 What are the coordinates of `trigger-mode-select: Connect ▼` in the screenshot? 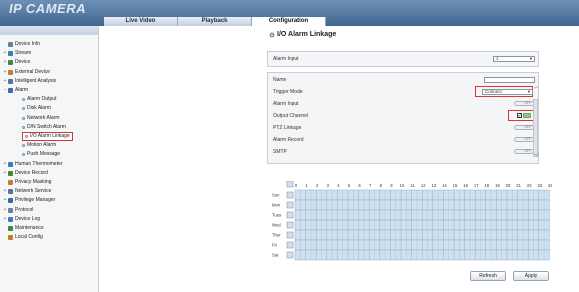 It's located at (507, 92).